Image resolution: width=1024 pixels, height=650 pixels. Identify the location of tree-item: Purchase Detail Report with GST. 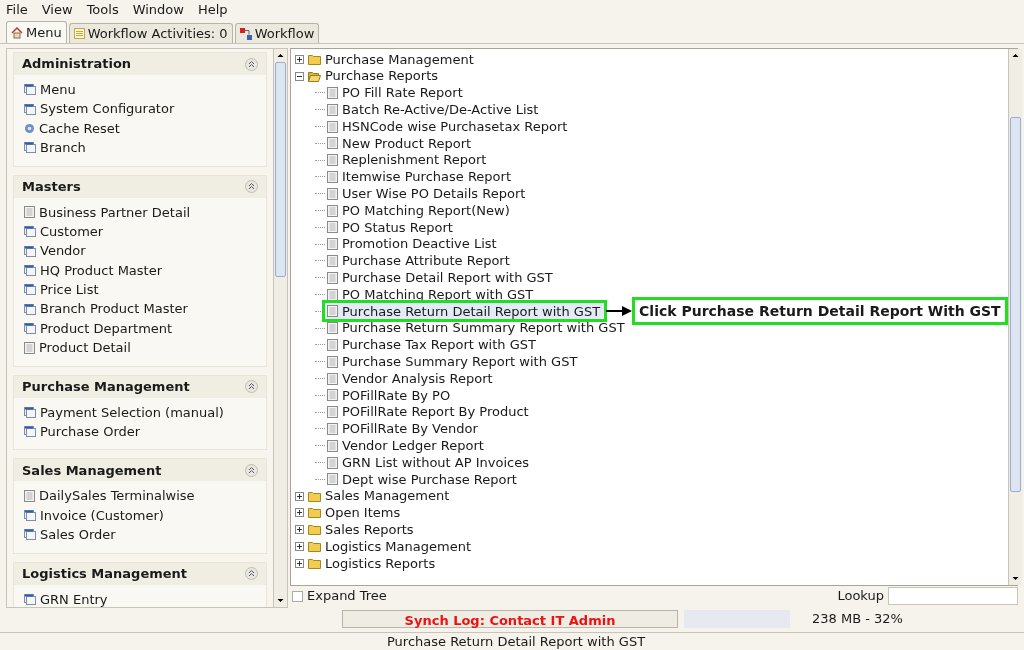
(441, 277).